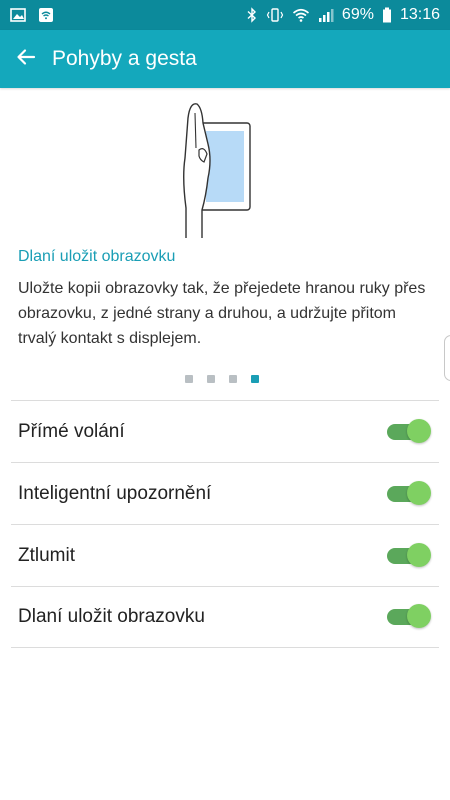 This screenshot has width=450, height=800. Describe the element at coordinates (220, 168) in the screenshot. I see `palm-swipe-illustration` at that location.